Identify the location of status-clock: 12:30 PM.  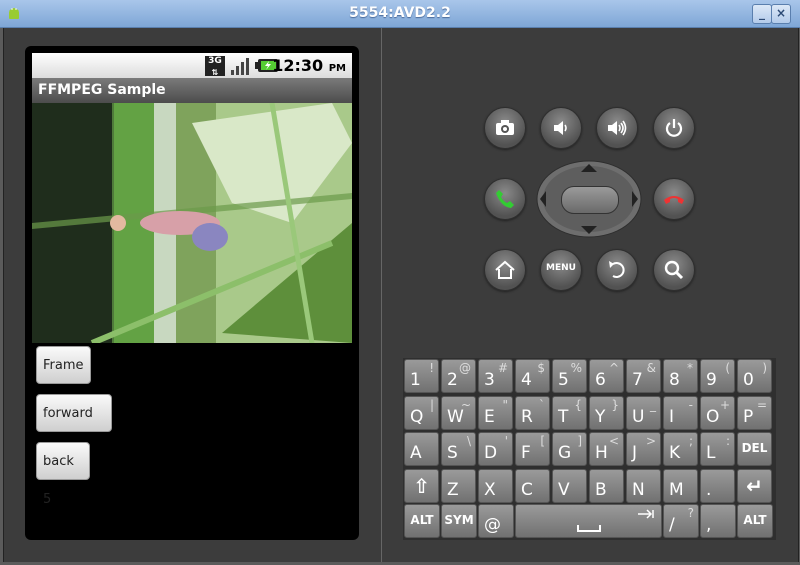
(309, 65).